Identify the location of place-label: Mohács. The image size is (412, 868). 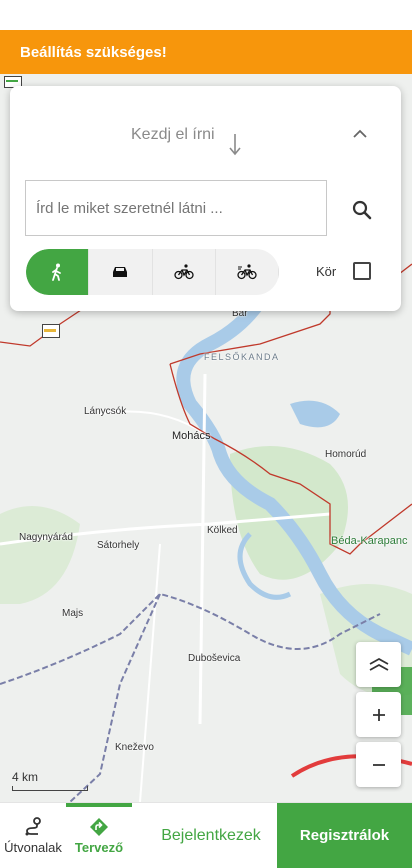
(191, 436).